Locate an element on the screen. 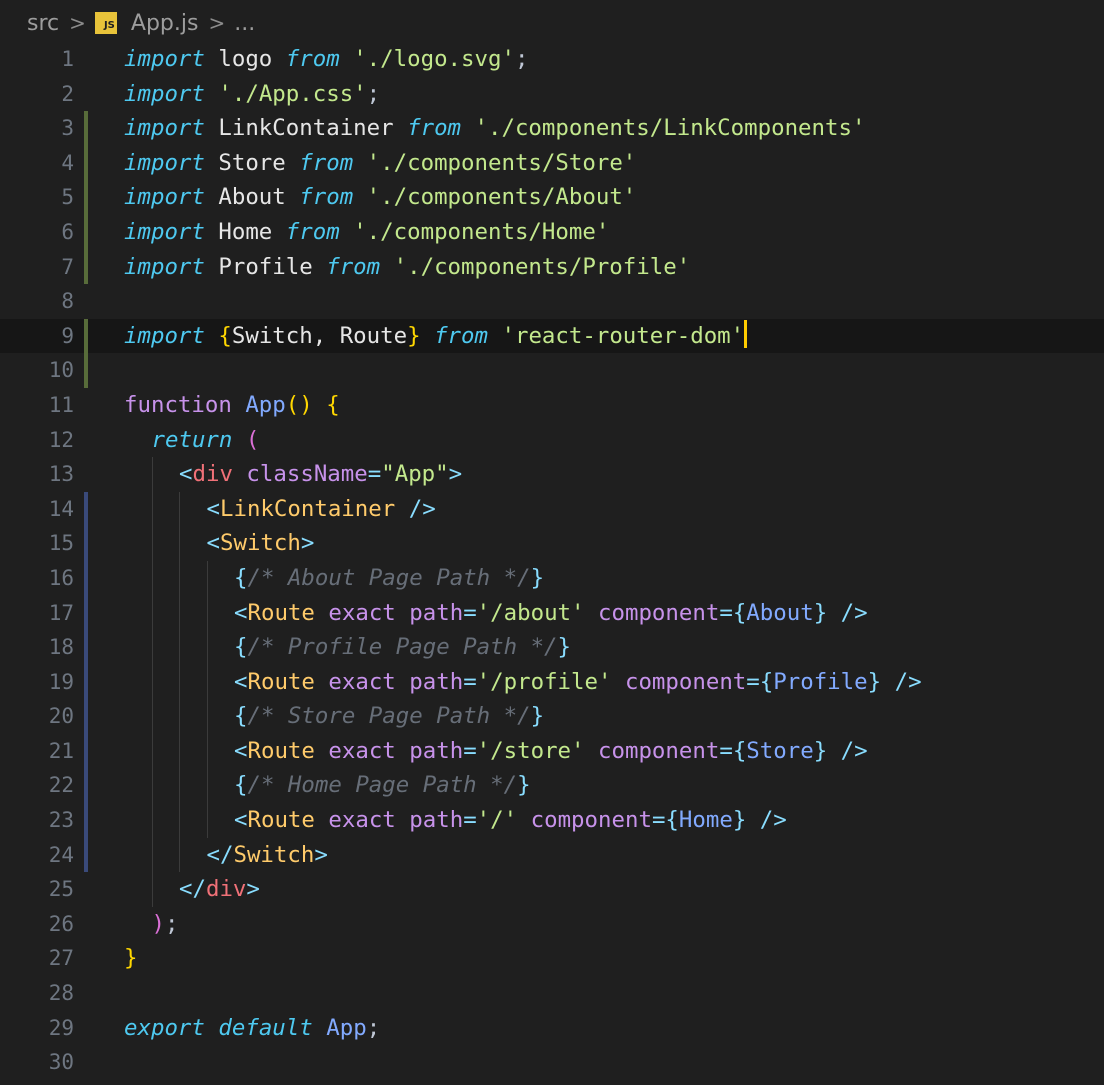 The image size is (1104, 1085). code-token: "App" is located at coordinates (415, 474).